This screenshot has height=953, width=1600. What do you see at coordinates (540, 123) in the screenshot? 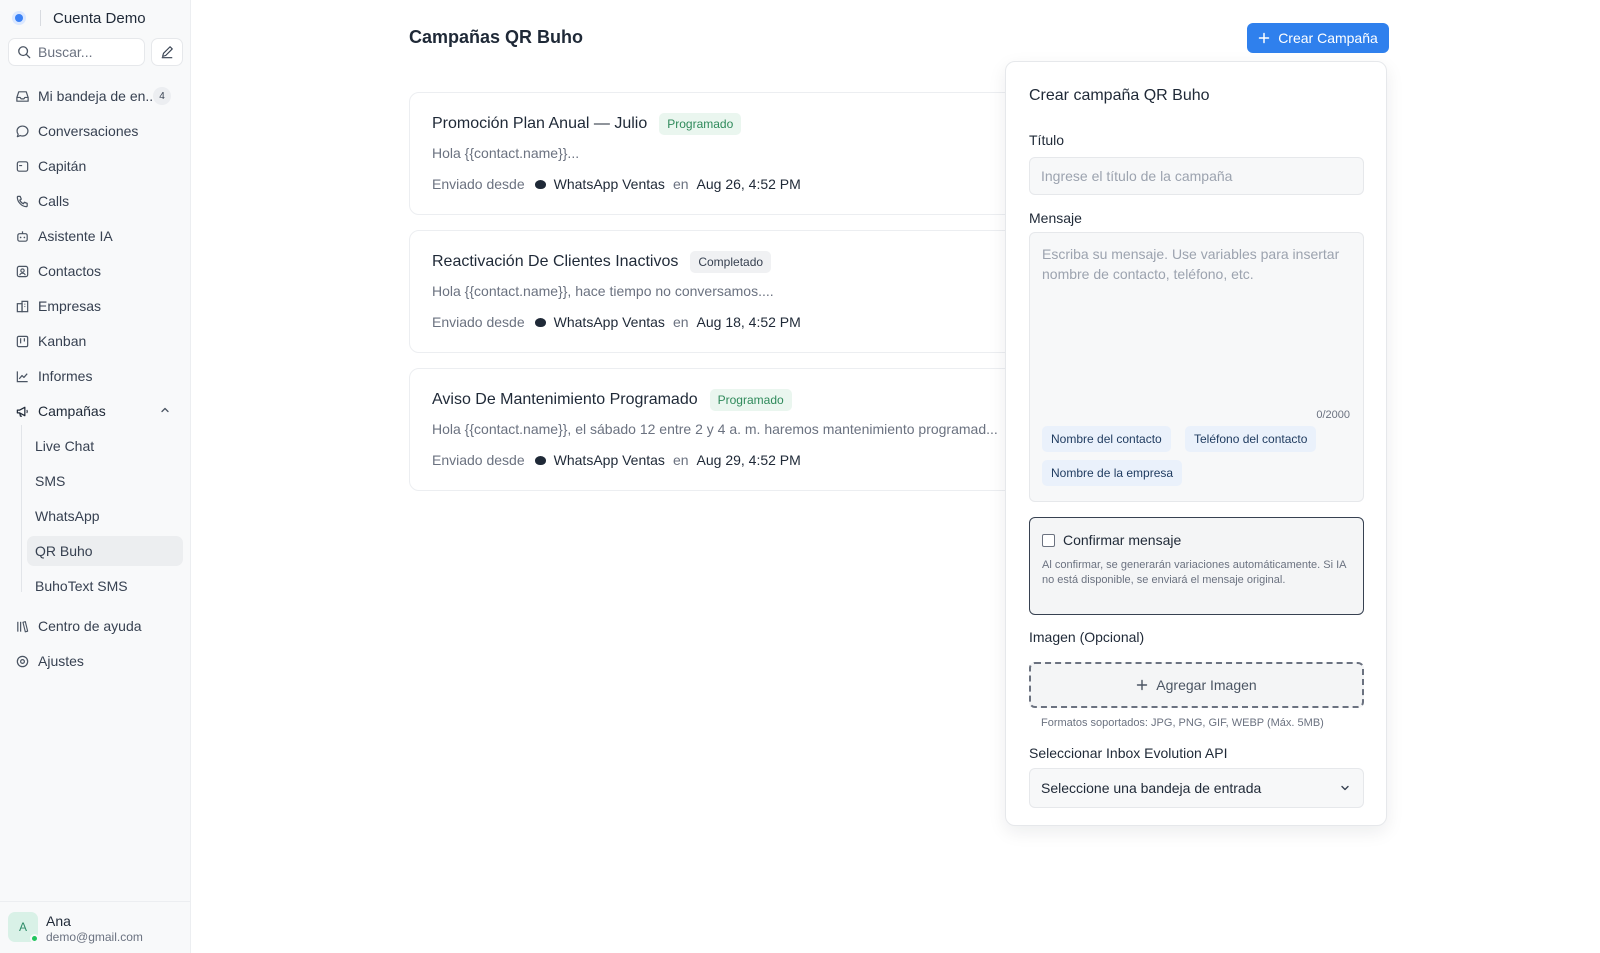
I see `campaign-title: Promoción Plan Anual — Julio` at bounding box center [540, 123].